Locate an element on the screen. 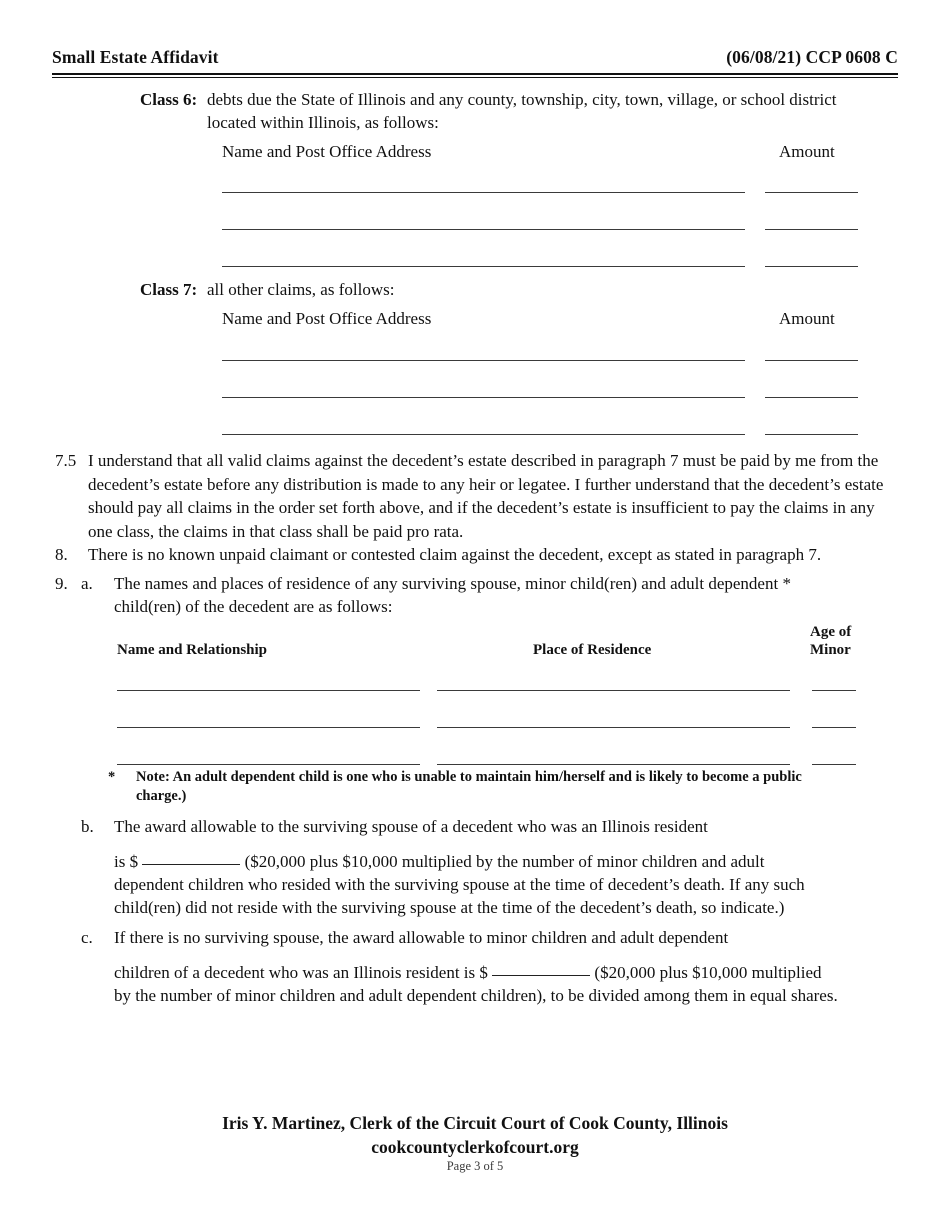  class-7-block: Class 7: all other claims, as follows: is located at coordinates (520, 289).